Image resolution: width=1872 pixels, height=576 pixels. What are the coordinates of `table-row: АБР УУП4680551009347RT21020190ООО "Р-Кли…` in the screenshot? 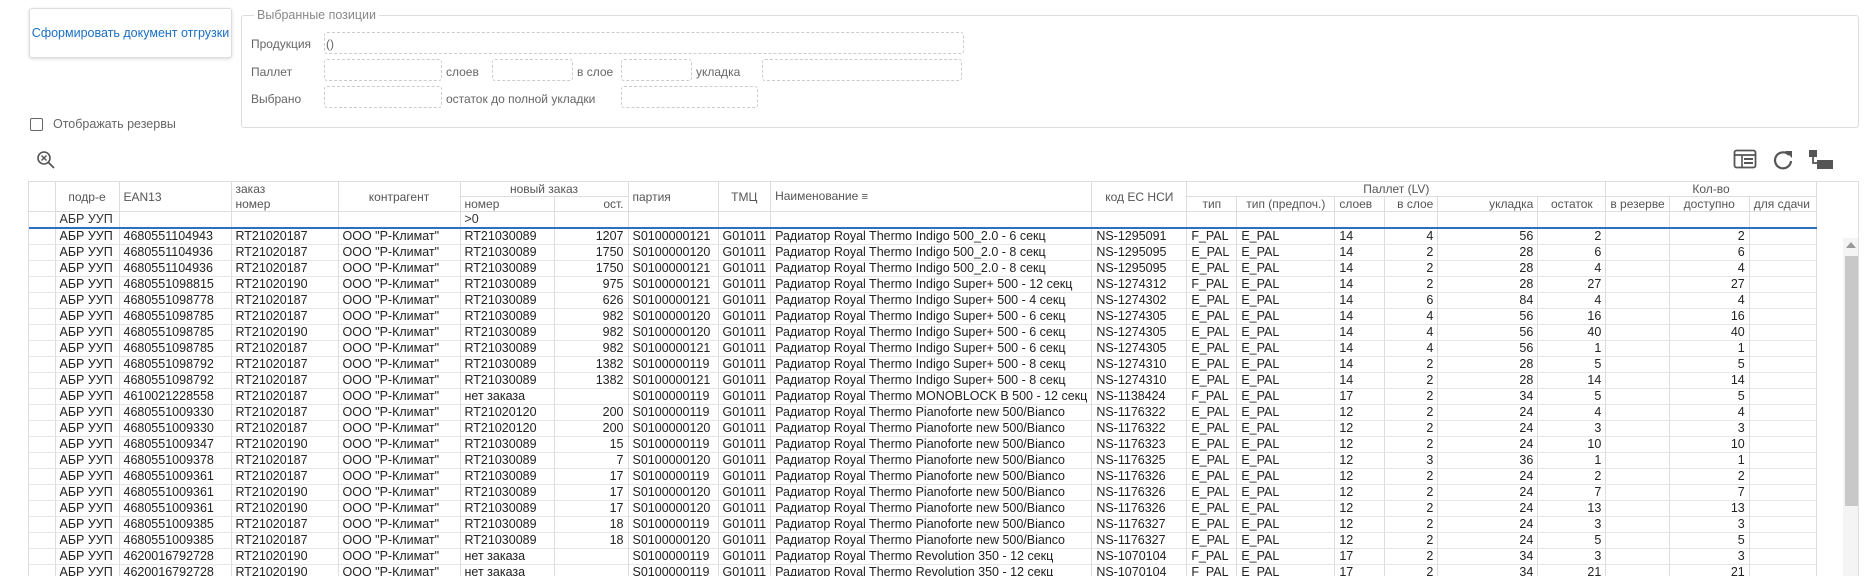 It's located at (922, 445).